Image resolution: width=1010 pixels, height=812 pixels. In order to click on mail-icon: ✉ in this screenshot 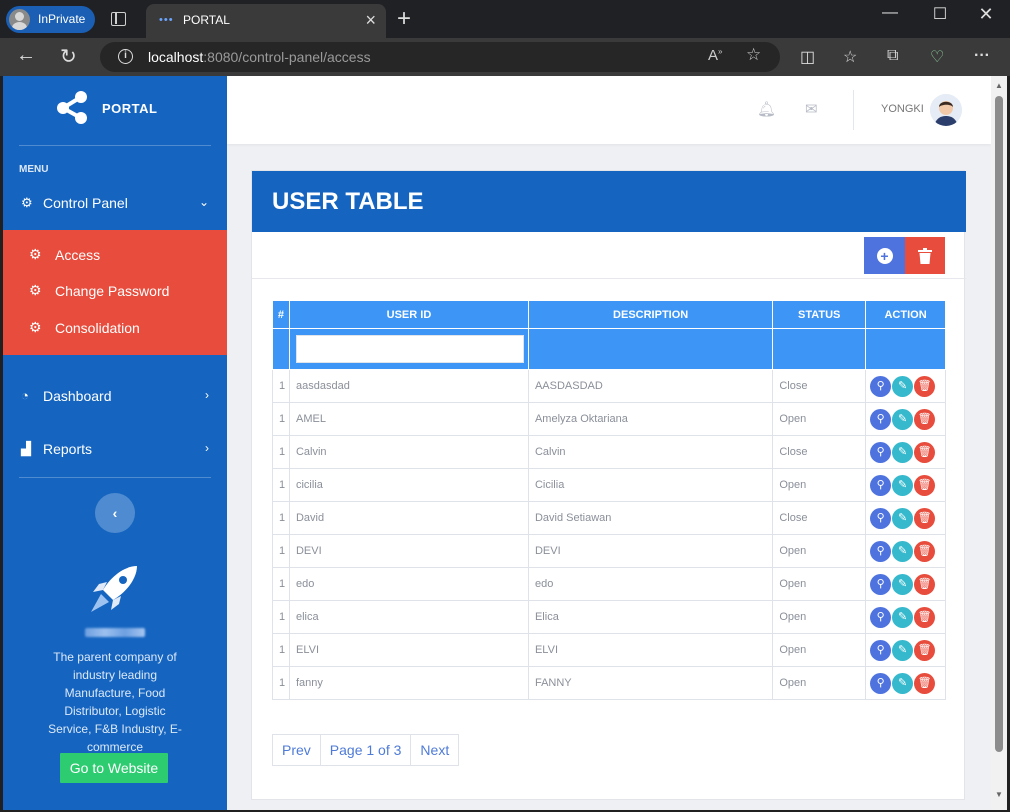, I will do `click(811, 109)`.